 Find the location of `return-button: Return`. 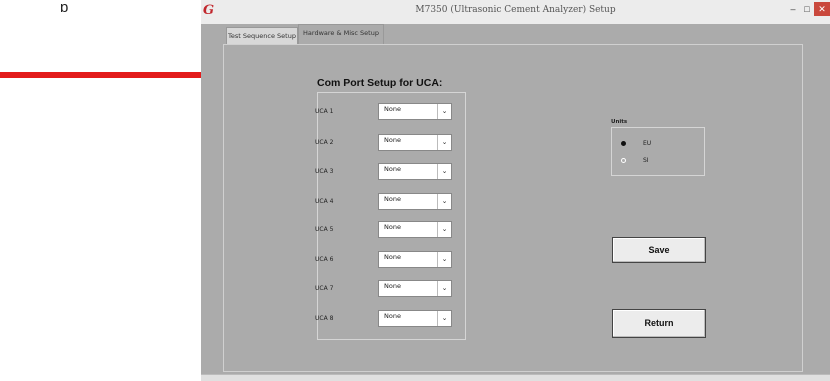

return-button: Return is located at coordinates (659, 323).